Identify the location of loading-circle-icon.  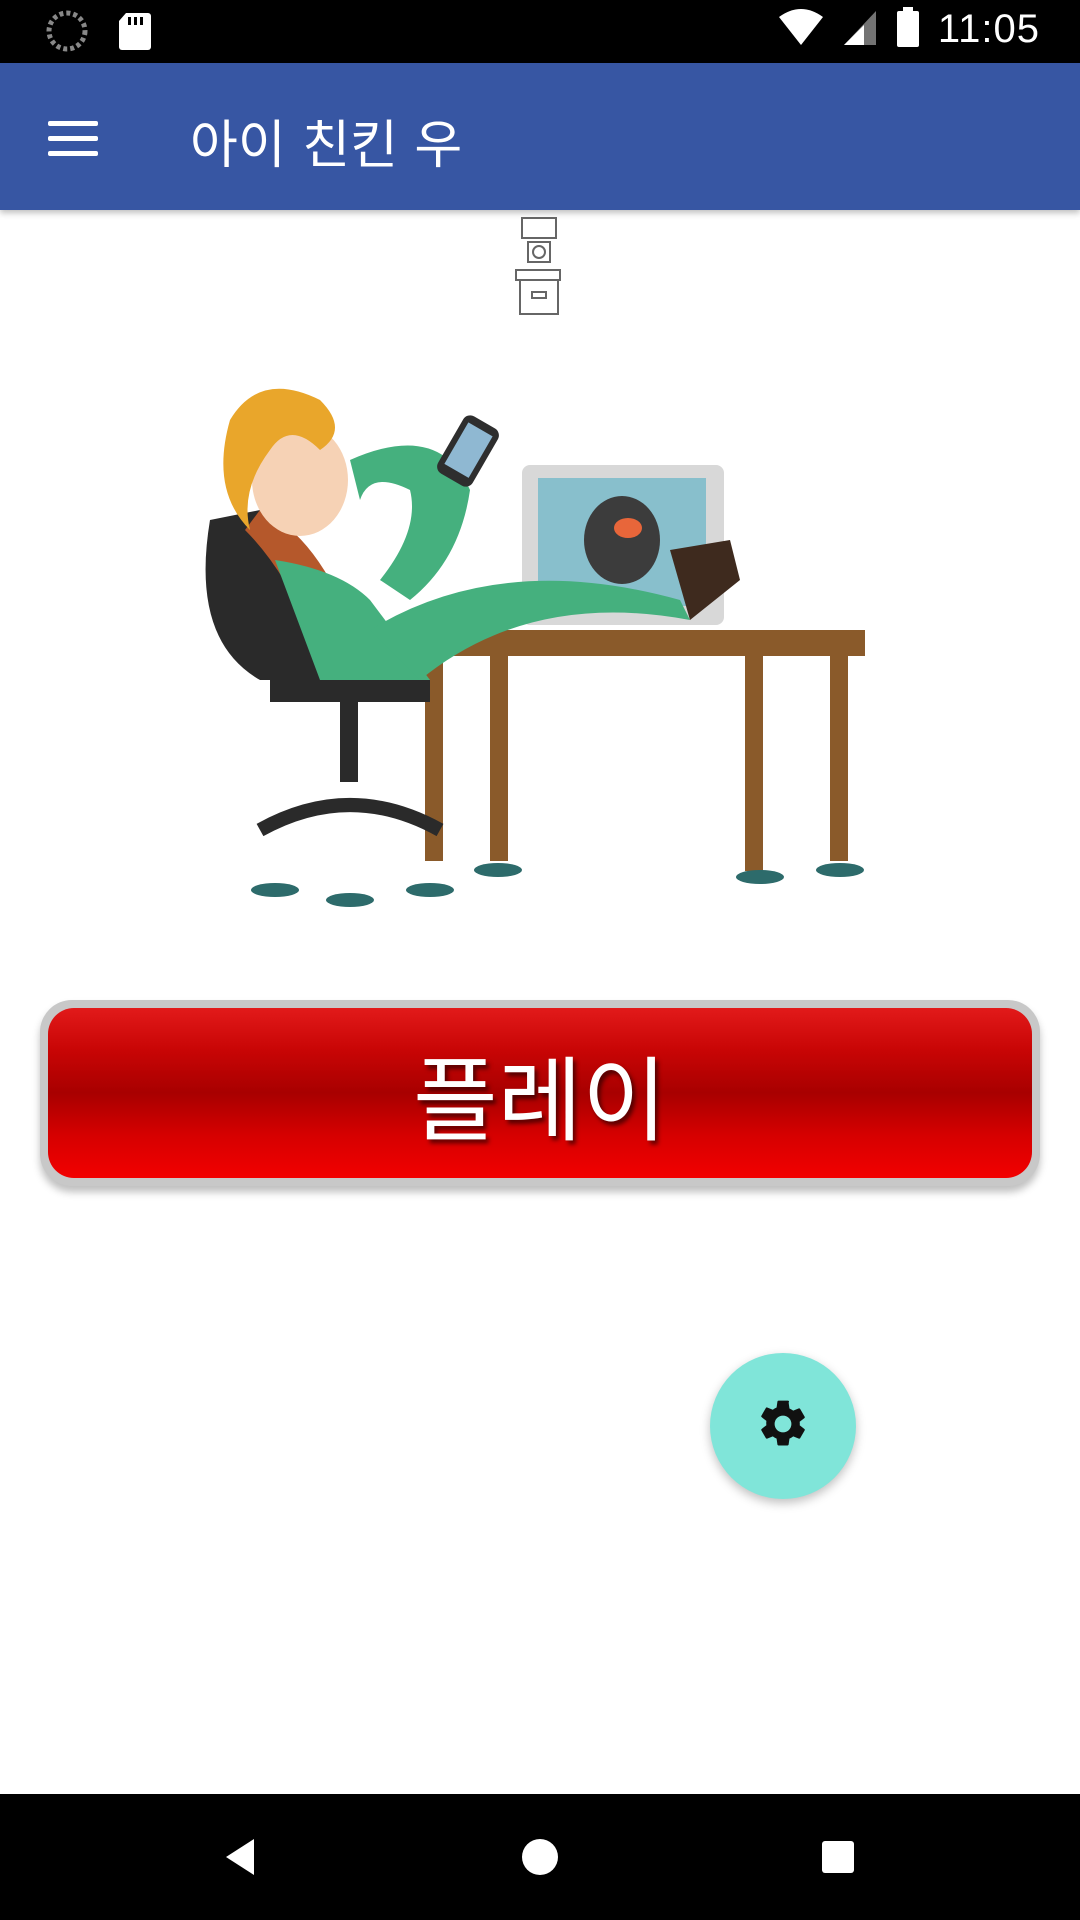
(67, 33).